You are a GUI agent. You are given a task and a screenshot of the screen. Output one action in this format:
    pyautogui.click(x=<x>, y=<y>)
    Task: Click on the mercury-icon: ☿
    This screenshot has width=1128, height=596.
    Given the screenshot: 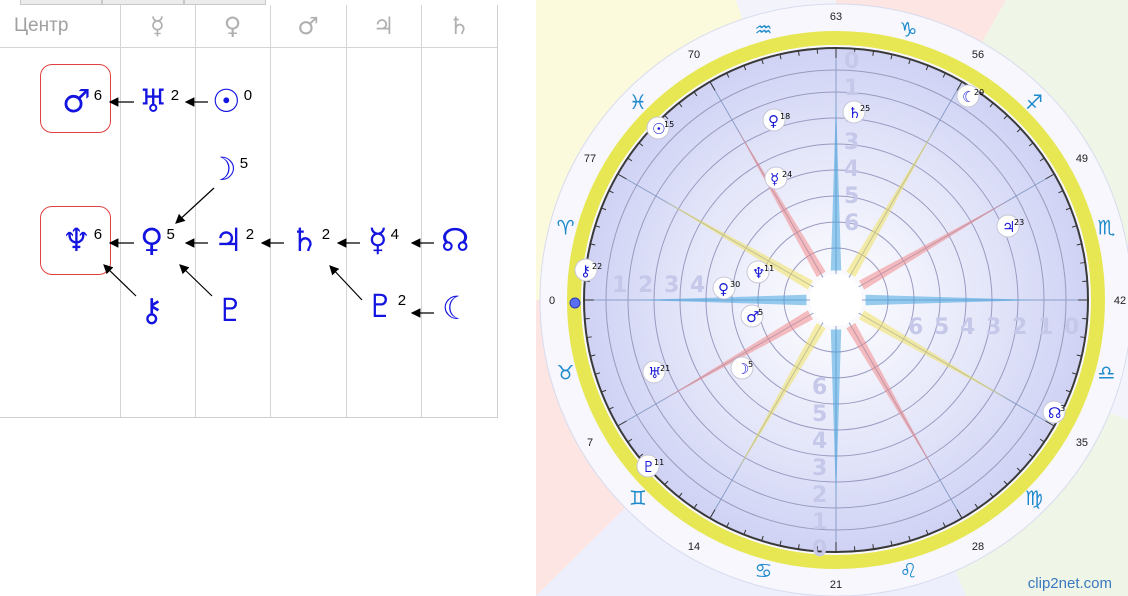 What is the action you would take?
    pyautogui.click(x=378, y=240)
    